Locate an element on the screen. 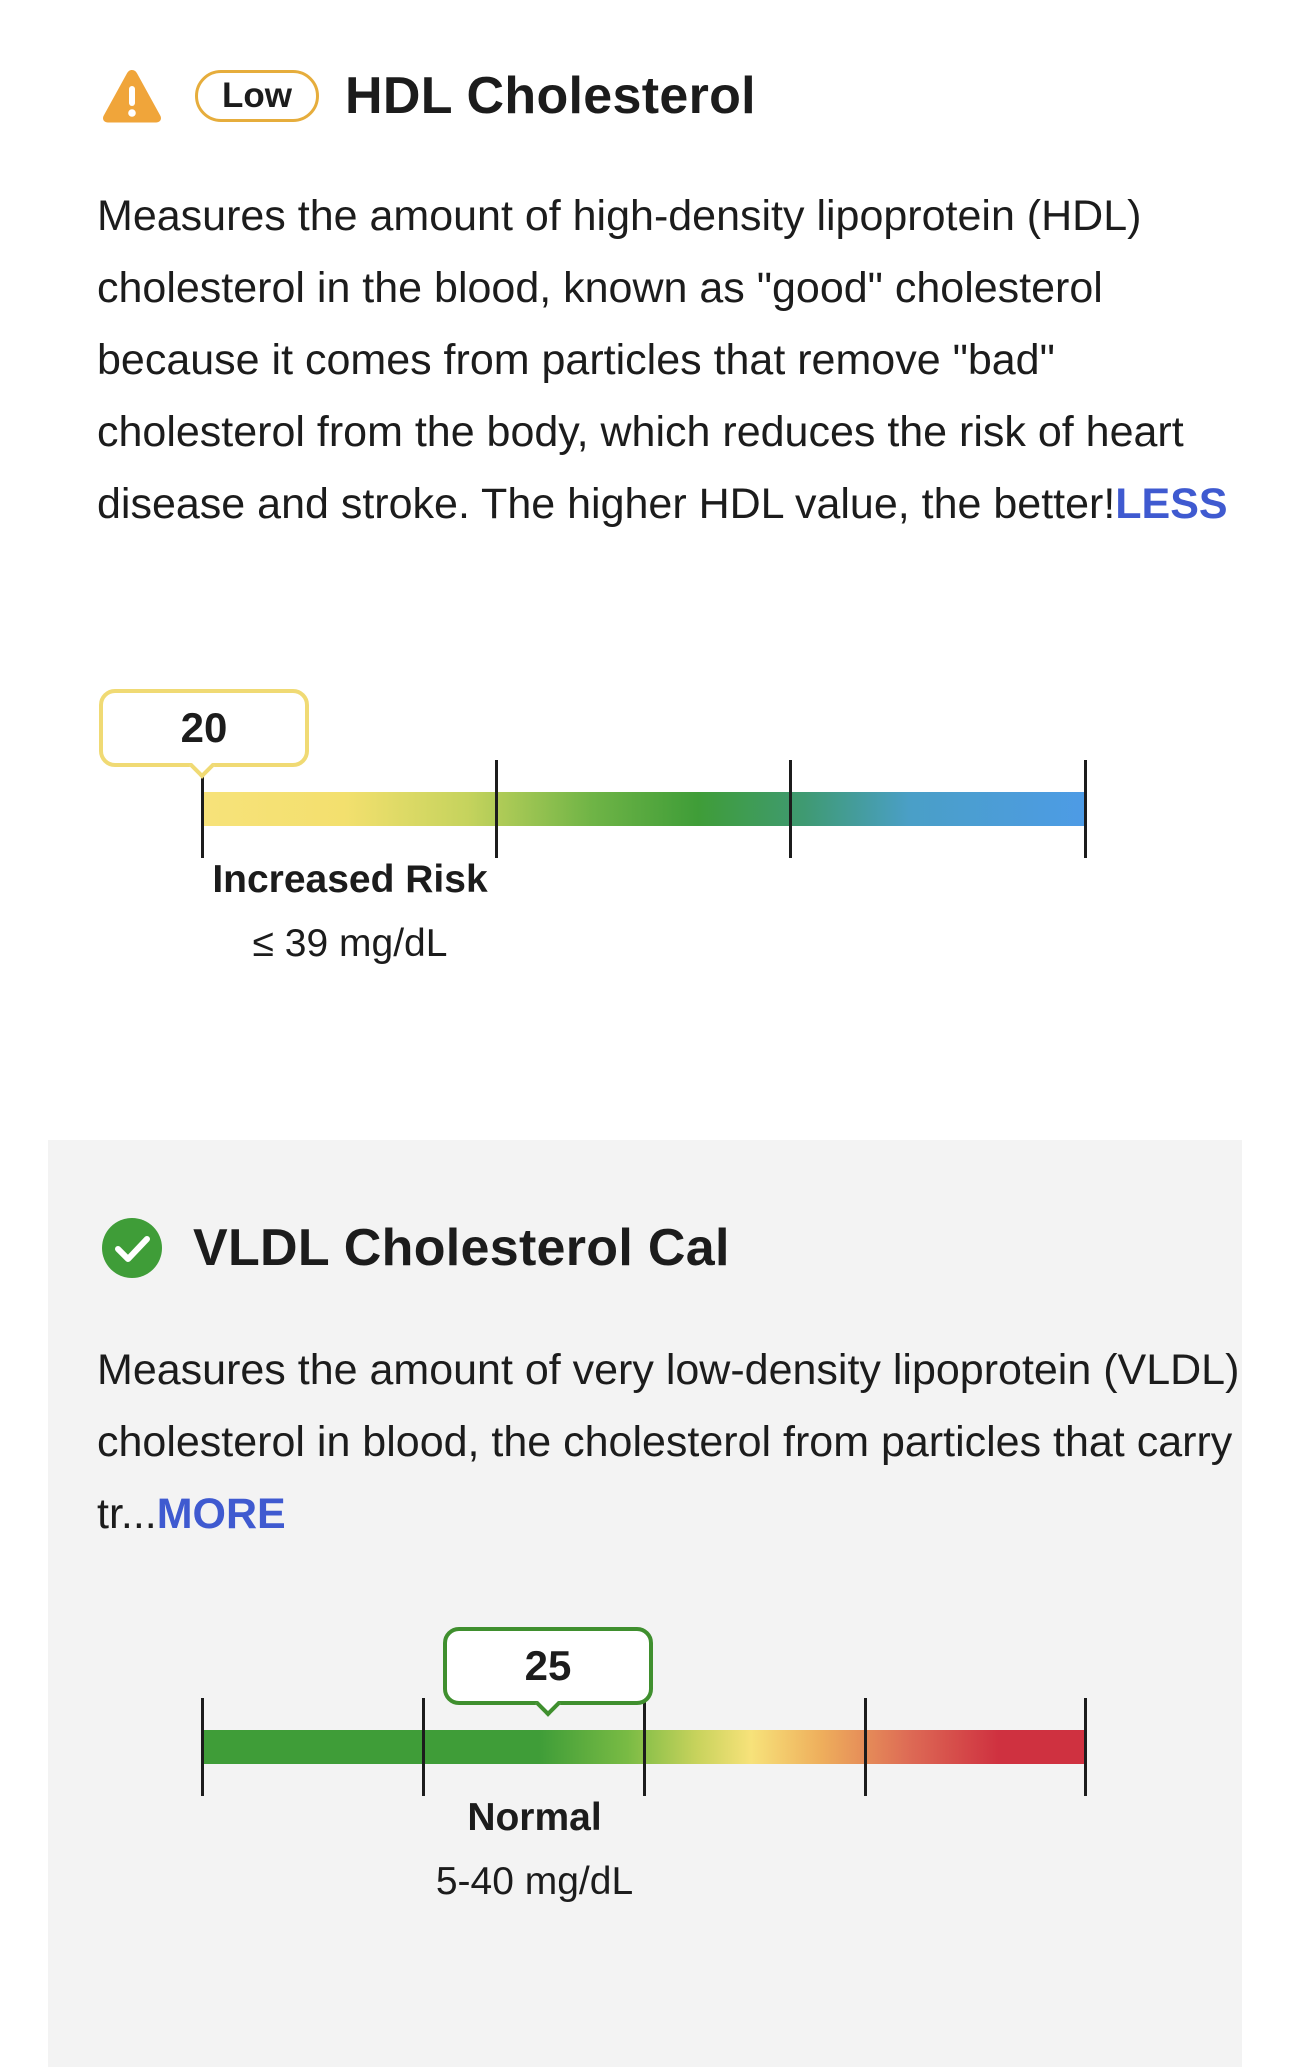 Image resolution: width=1290 pixels, height=2067 pixels. range-value: 5-40 mg/dL is located at coordinates (534, 1881).